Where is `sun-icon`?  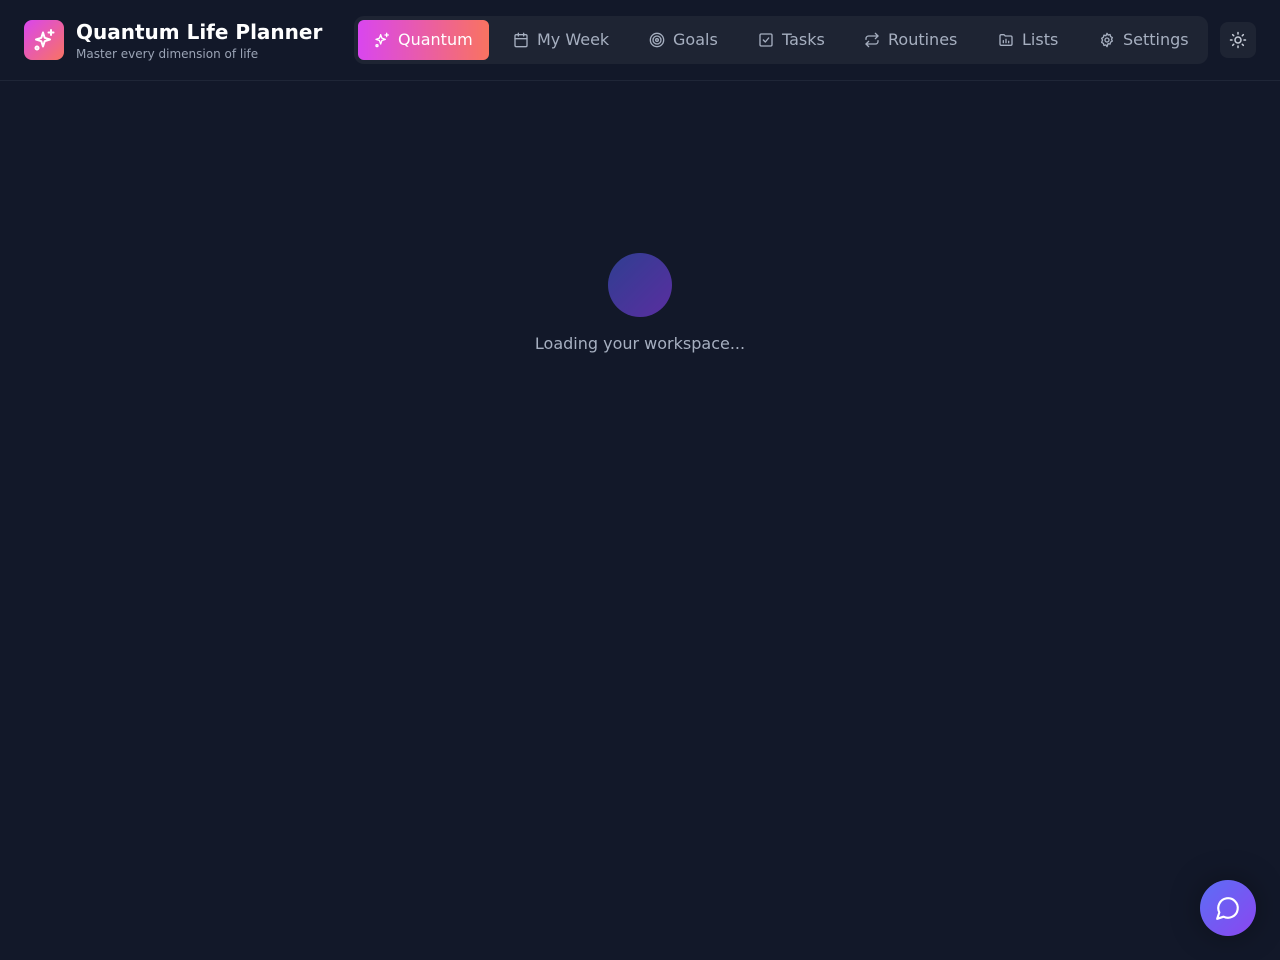
sun-icon is located at coordinates (1238, 40).